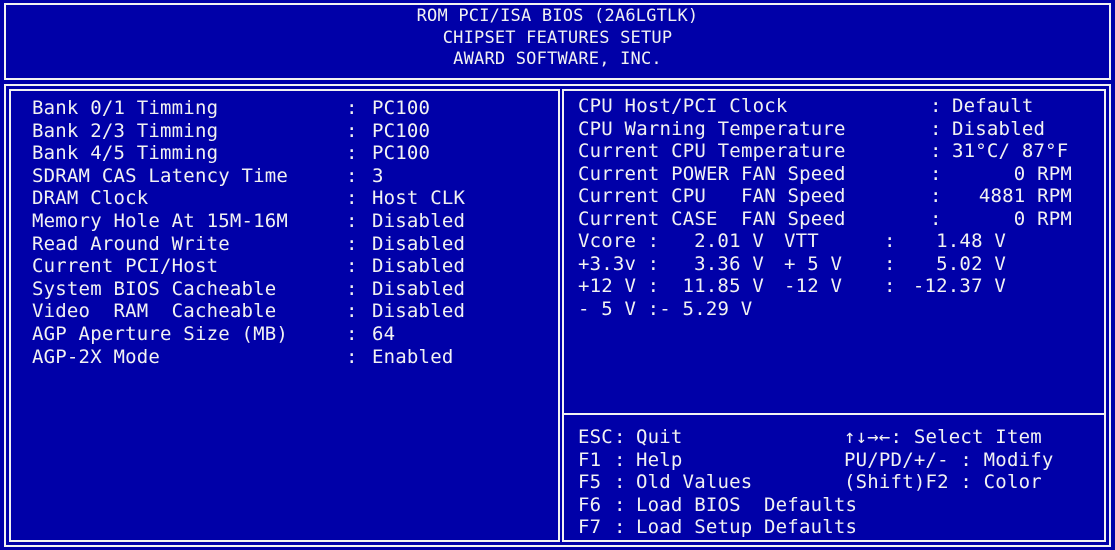 Image resolution: width=1115 pixels, height=550 pixels. I want to click on help-row: F1: Help PU/PD/+/- : Modify, so click(816, 459).